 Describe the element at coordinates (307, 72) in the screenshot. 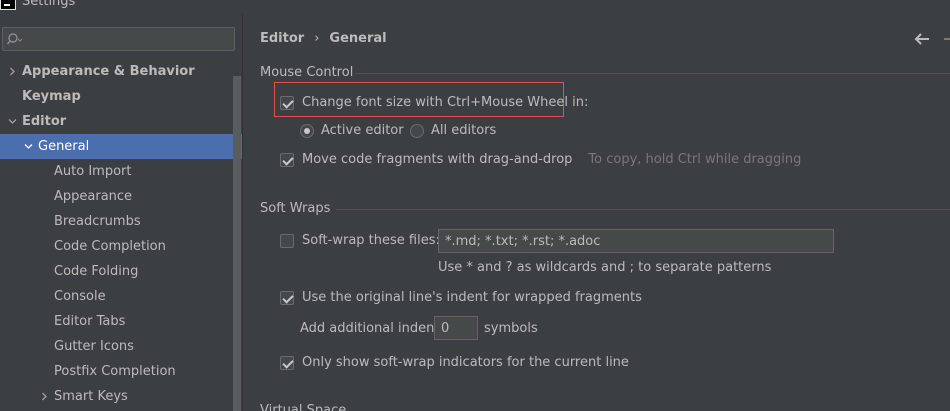

I see `mouse-control-title: Mouse Control` at that location.